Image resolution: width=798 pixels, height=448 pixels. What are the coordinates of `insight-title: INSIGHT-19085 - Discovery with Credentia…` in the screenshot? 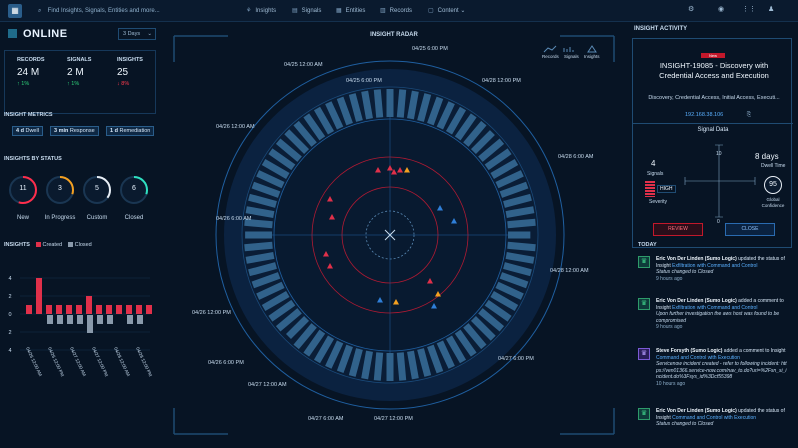 It's located at (714, 71).